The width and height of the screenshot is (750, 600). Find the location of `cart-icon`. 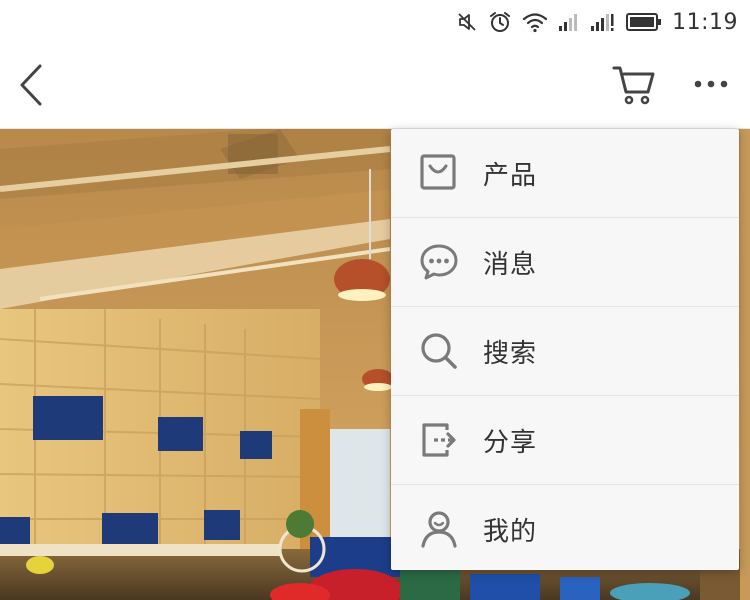

cart-icon is located at coordinates (633, 89).